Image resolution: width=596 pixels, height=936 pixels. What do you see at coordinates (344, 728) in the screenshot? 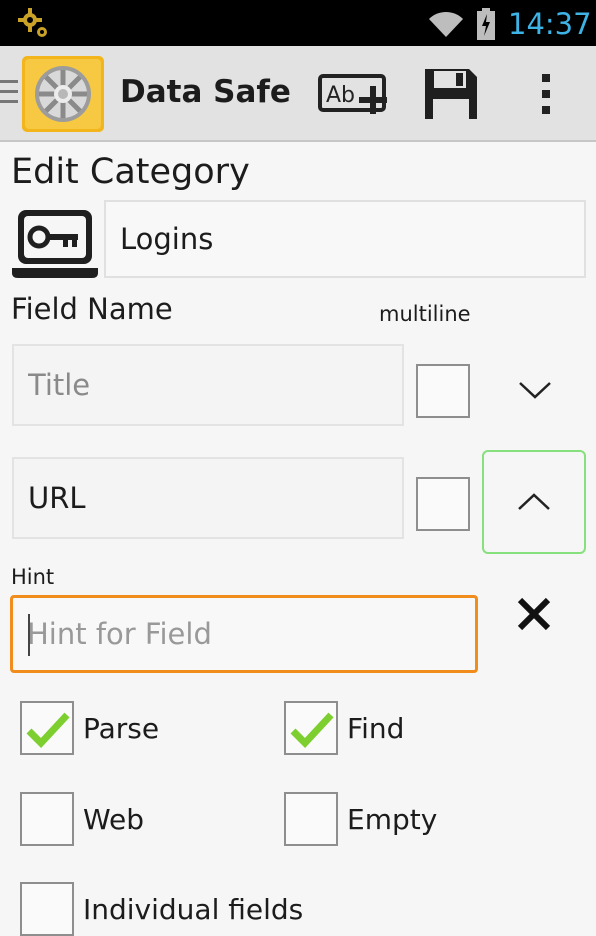
I see `option-find: Find` at bounding box center [344, 728].